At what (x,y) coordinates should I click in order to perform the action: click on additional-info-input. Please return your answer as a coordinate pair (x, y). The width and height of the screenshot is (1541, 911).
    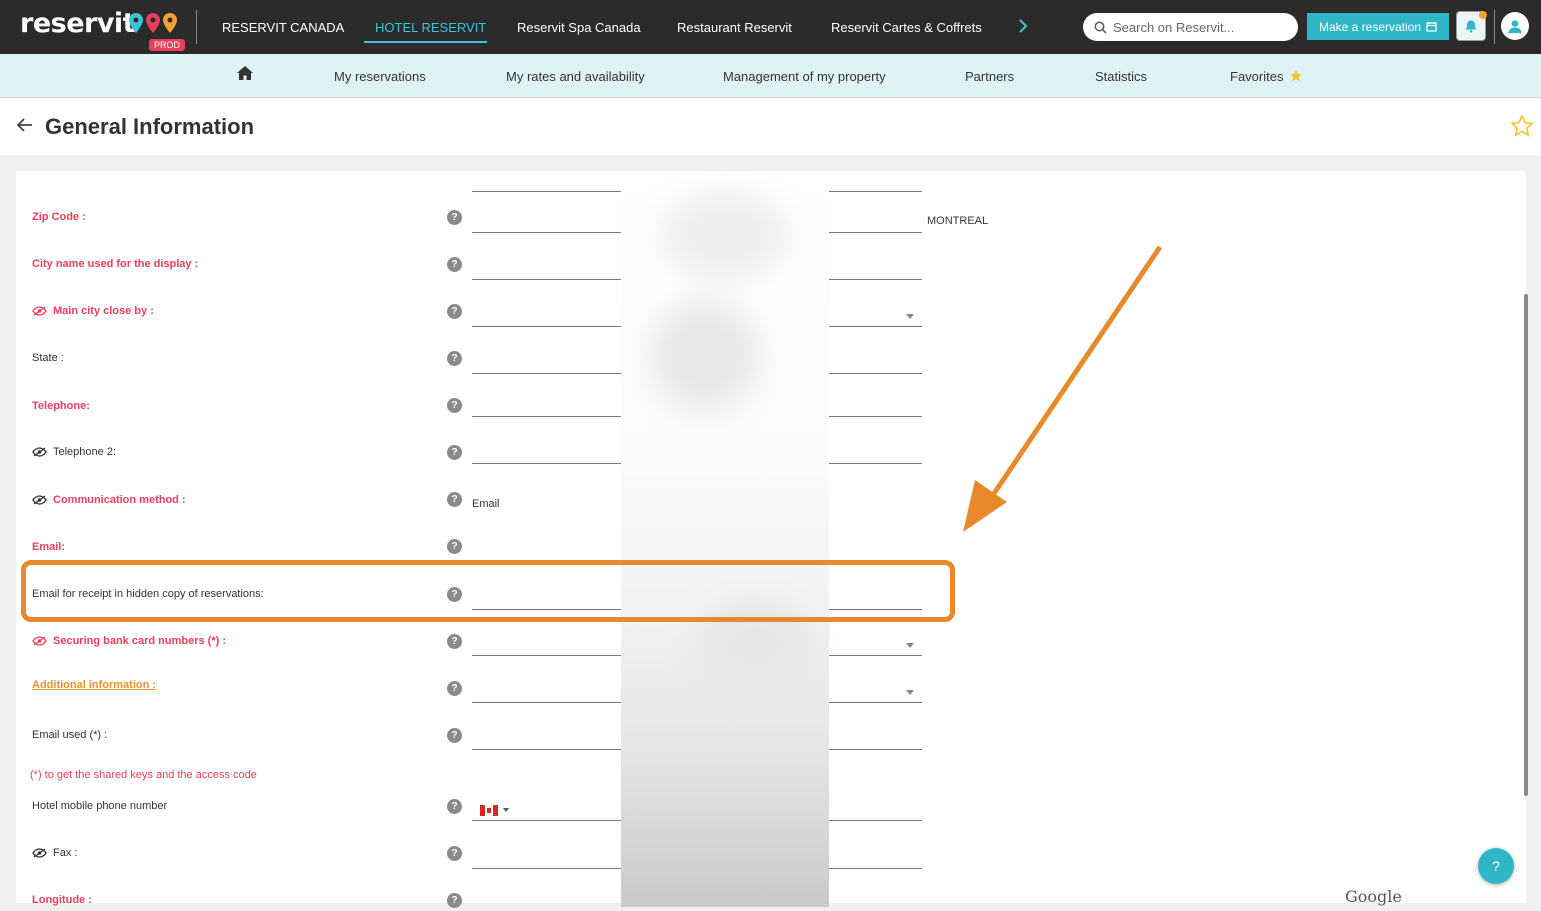
    Looking at the image, I should click on (546, 702).